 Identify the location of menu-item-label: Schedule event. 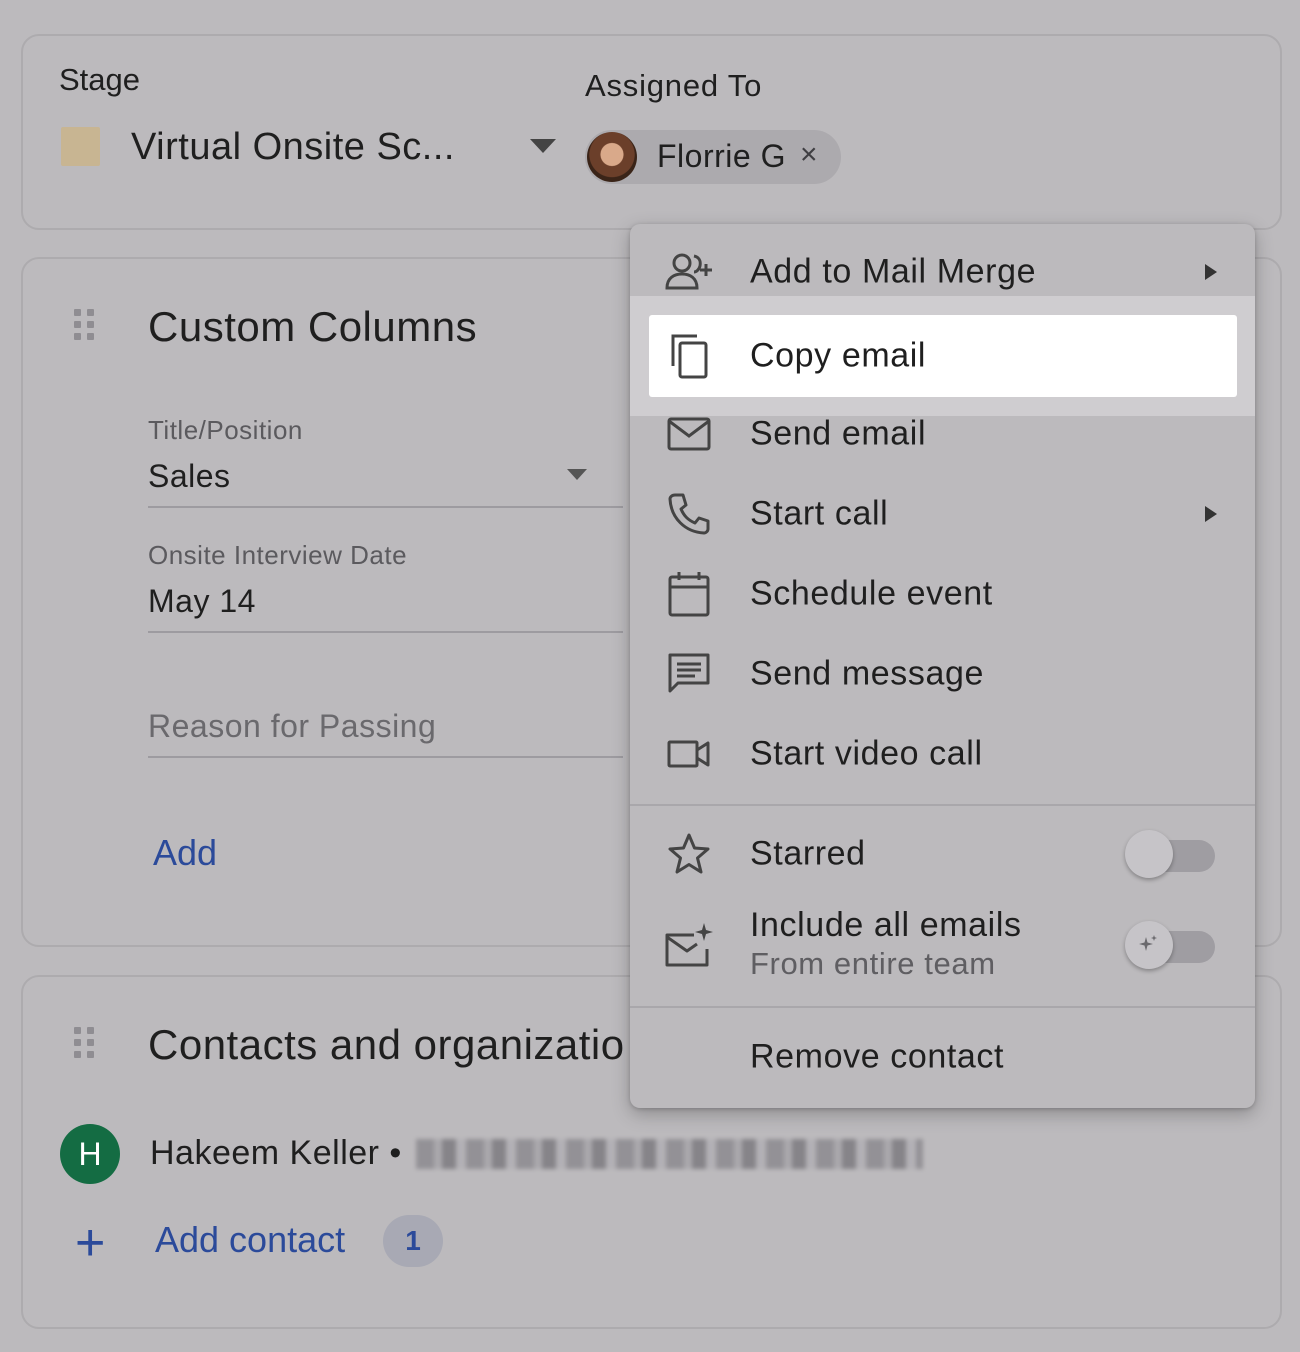
(871, 593).